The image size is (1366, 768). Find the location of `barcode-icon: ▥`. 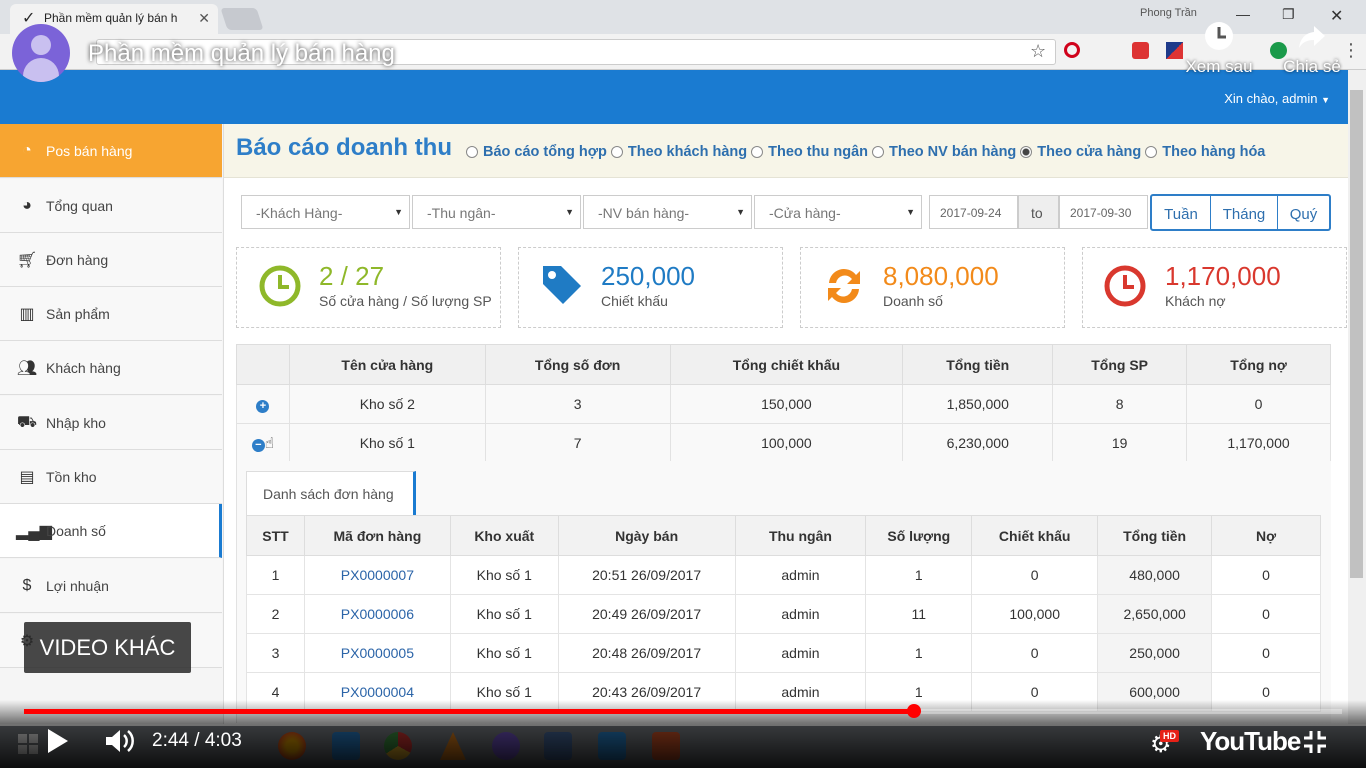

barcode-icon: ▥ is located at coordinates (27, 314).